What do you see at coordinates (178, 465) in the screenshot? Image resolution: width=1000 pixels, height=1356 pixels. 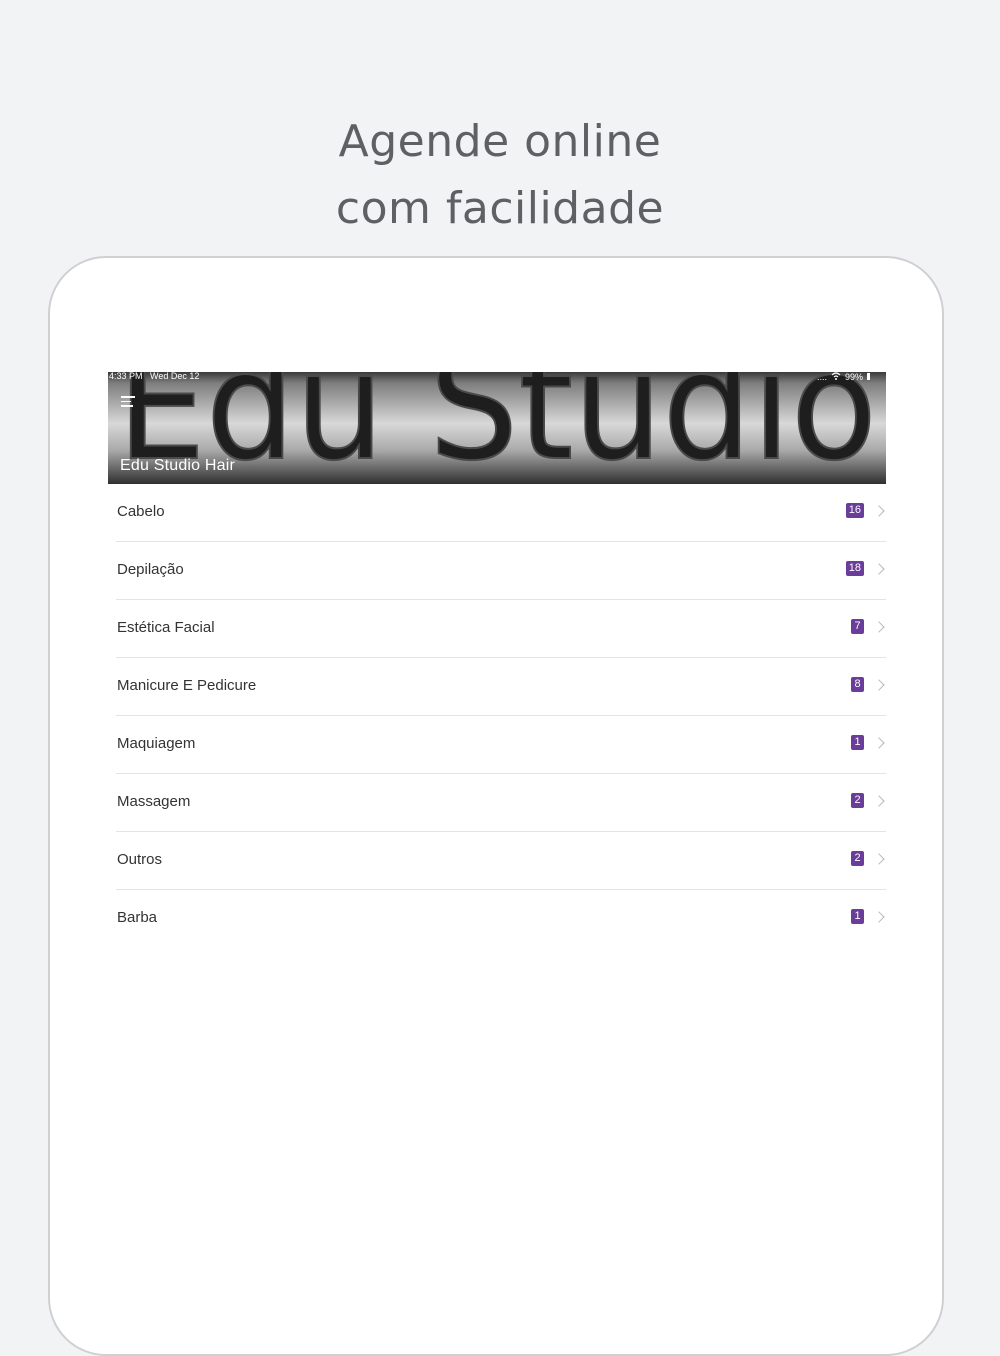 I see `shop-name: Edu Studio Hair` at bounding box center [178, 465].